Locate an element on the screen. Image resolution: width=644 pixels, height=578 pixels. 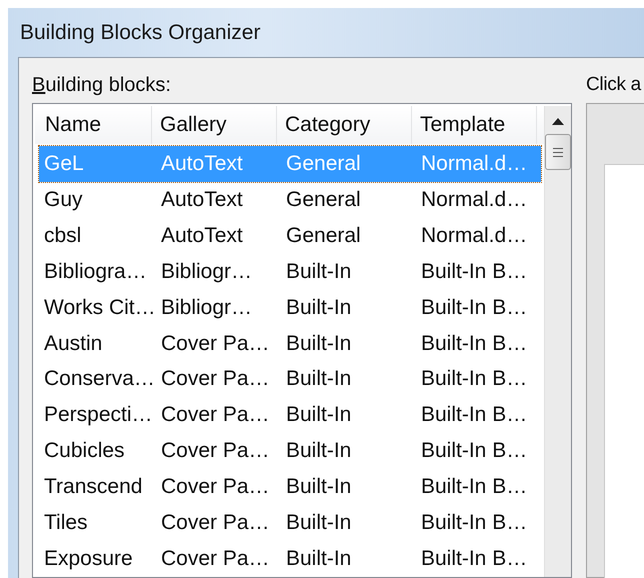
table-cell-text: Cubicles is located at coordinates (84, 451).